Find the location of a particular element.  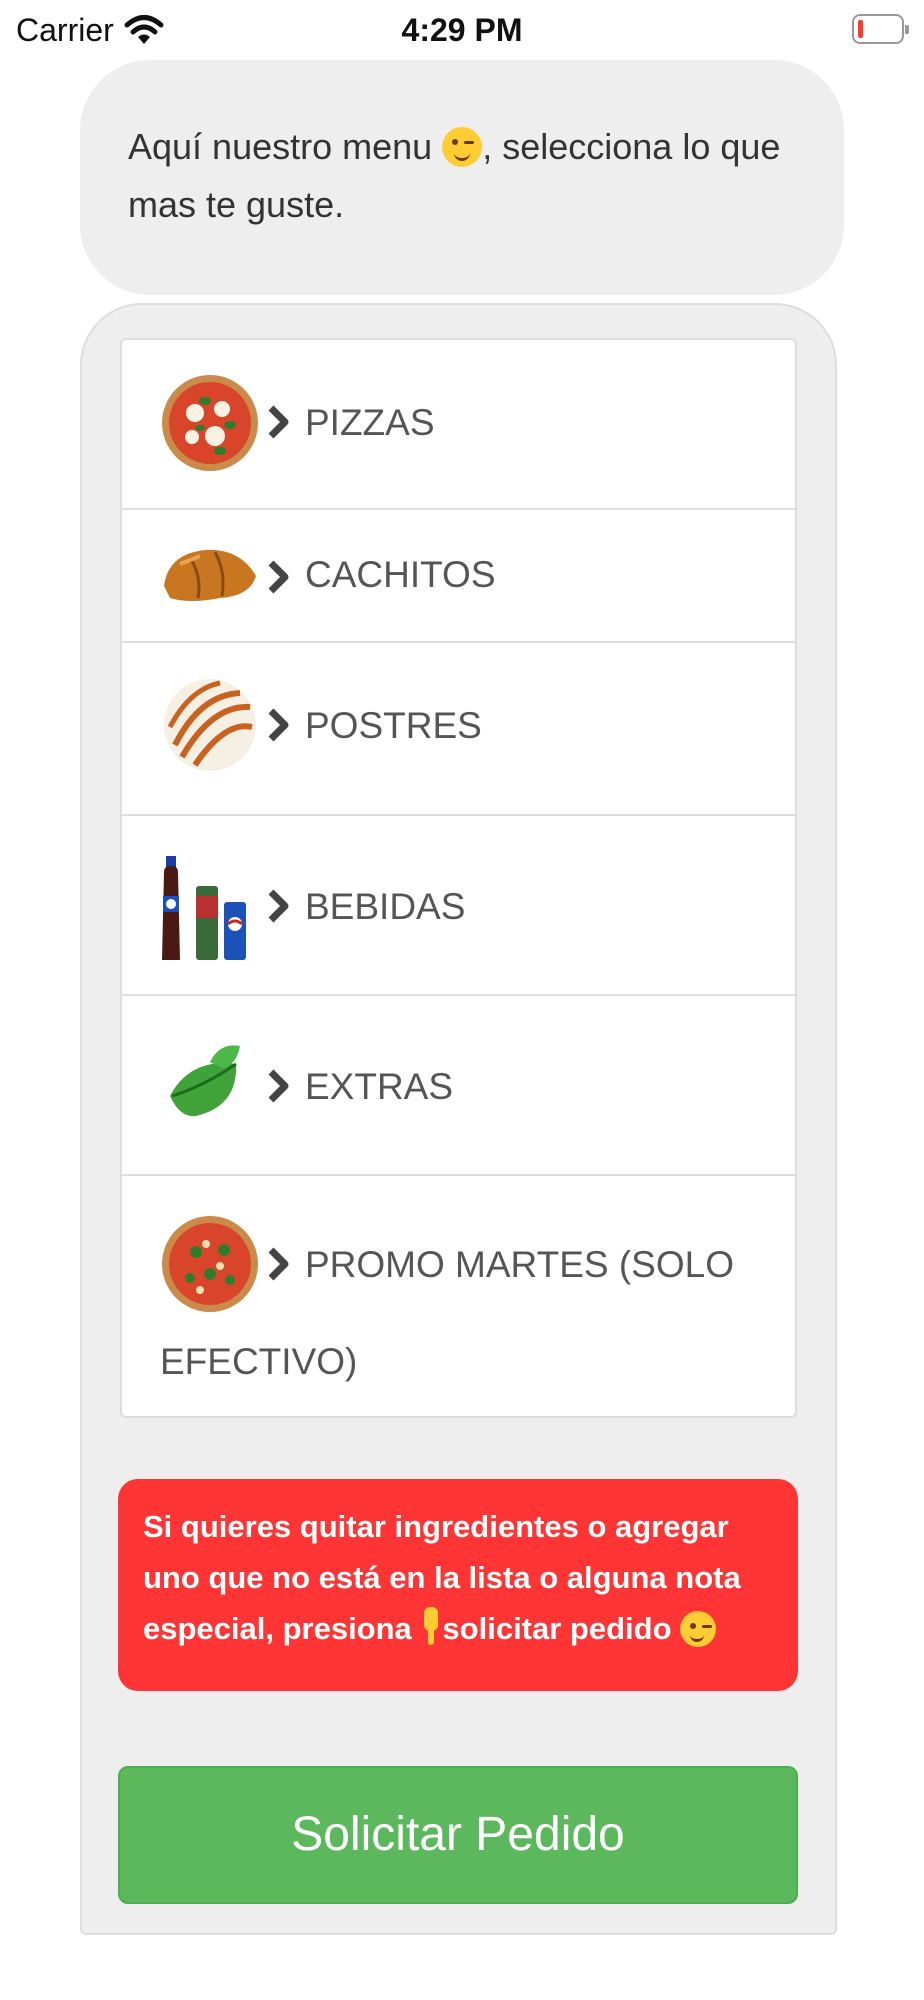

menu-item-postres: POSTRES is located at coordinates (458, 729).